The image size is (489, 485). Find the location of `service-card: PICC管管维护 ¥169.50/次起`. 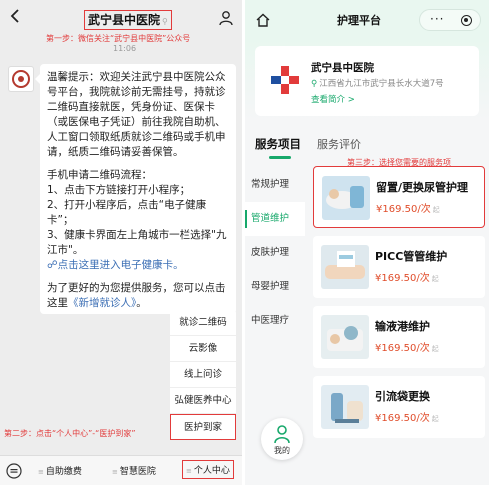

service-card: PICC管管维护 ¥169.50/次起 is located at coordinates (399, 267).